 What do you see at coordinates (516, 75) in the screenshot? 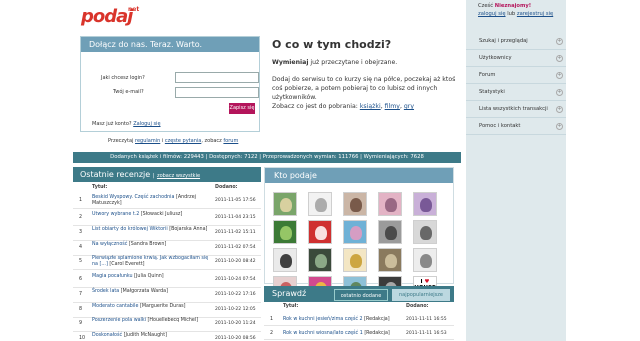
I see `sidebar-item-forum: Forum +` at bounding box center [516, 75].